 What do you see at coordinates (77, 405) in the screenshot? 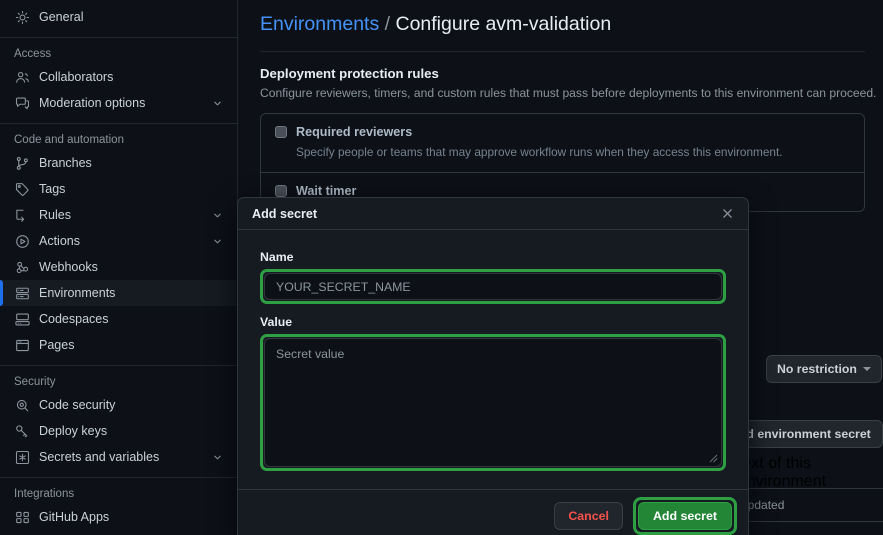
I see `sidebar-item-label: Code security` at bounding box center [77, 405].